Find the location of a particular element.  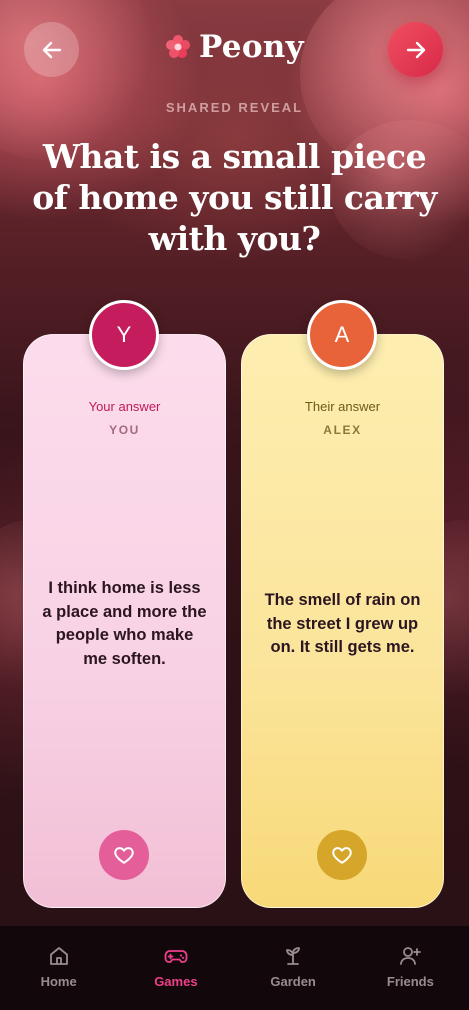

brand-name: Peony is located at coordinates (251, 47).